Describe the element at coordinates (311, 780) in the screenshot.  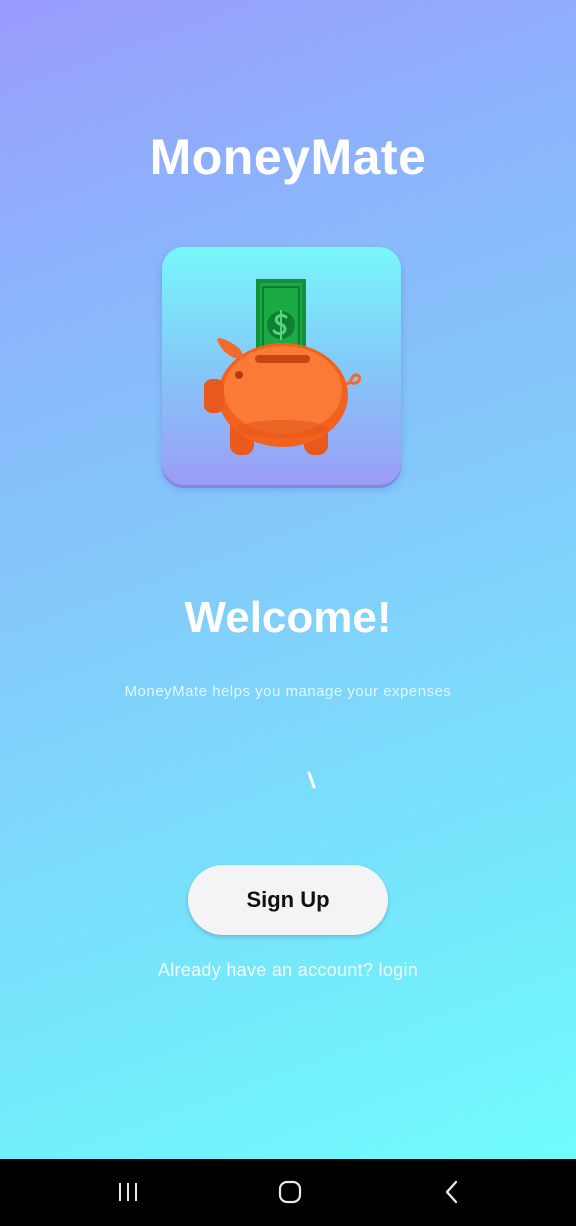
I see `loading-spinner-icon` at that location.